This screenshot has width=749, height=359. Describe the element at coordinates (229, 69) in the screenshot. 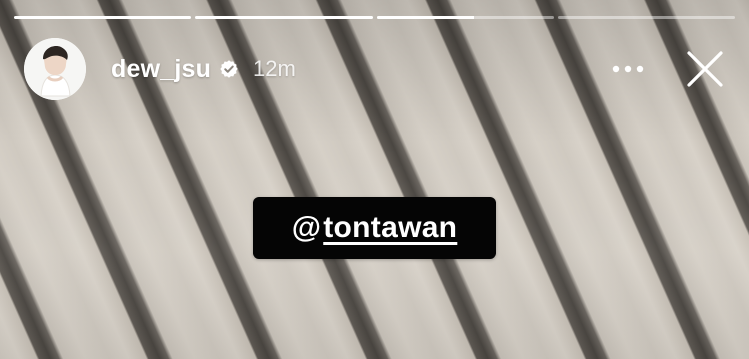

I see `verified-badge-icon` at that location.